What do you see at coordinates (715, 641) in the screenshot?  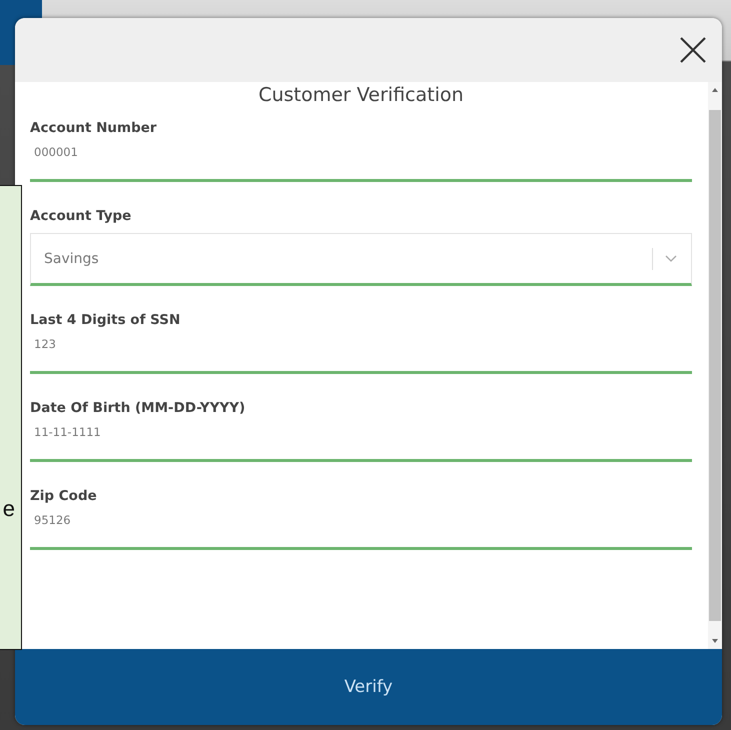 I see `scroll-down-icon` at bounding box center [715, 641].